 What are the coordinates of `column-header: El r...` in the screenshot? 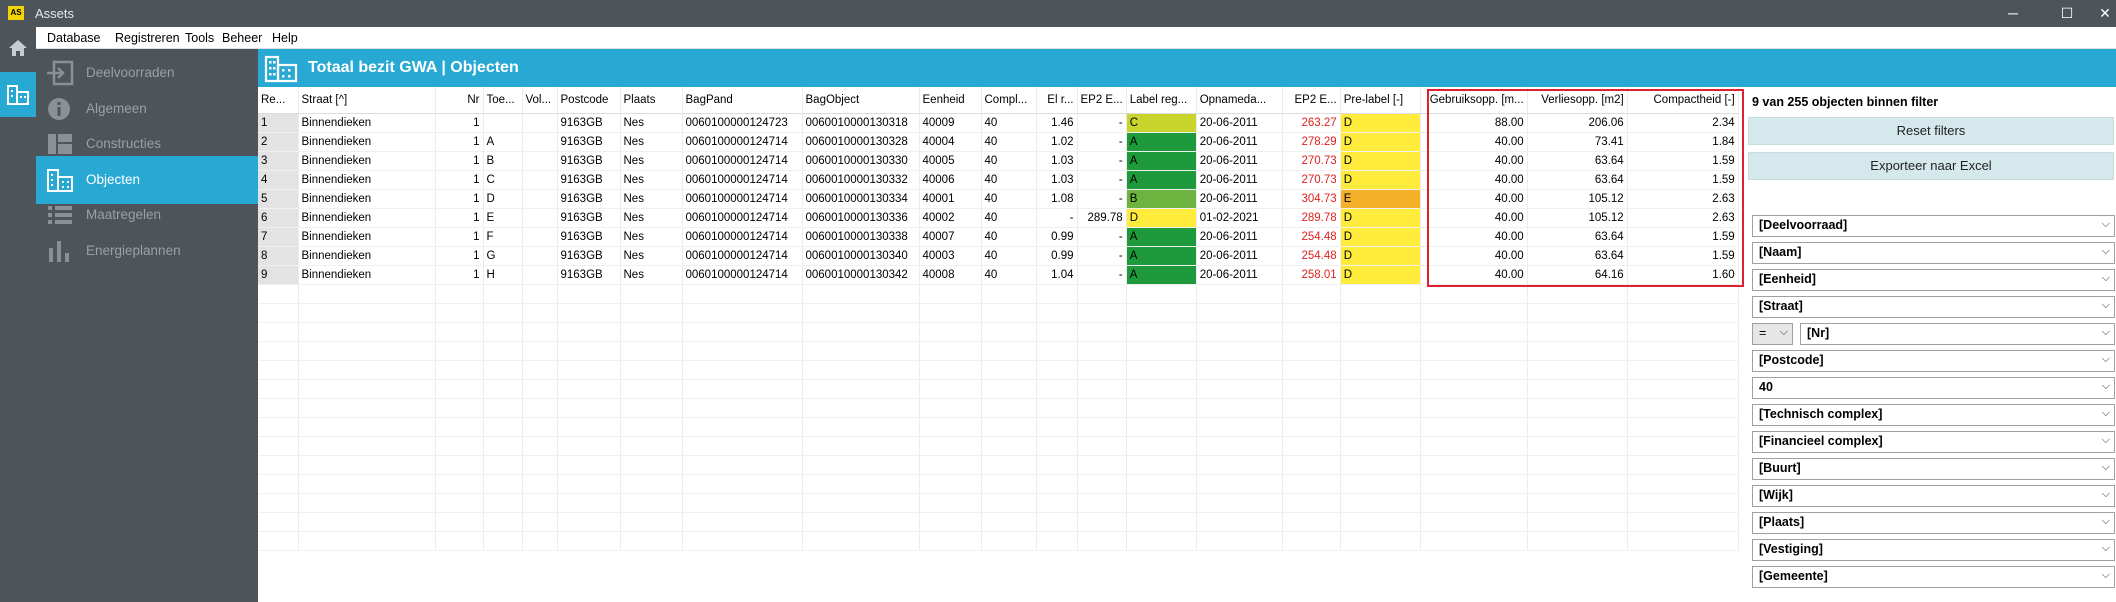 It's located at (1057, 100).